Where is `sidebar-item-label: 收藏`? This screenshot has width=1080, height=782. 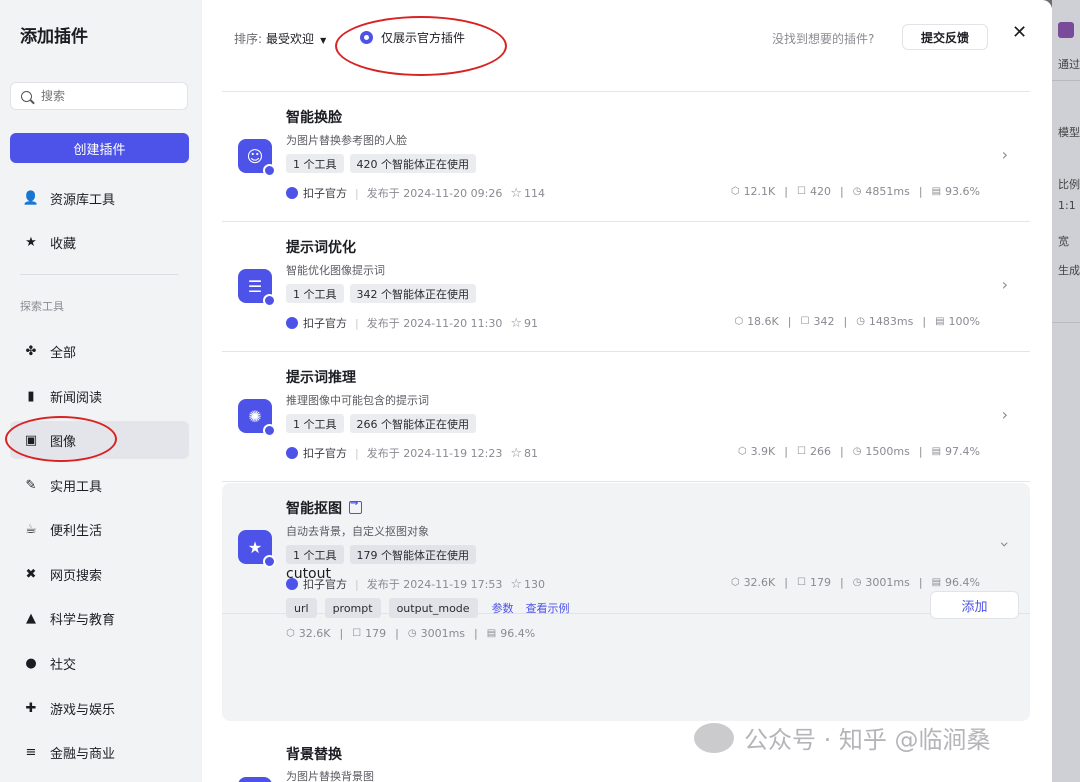
sidebar-item-label: 收藏 is located at coordinates (63, 244).